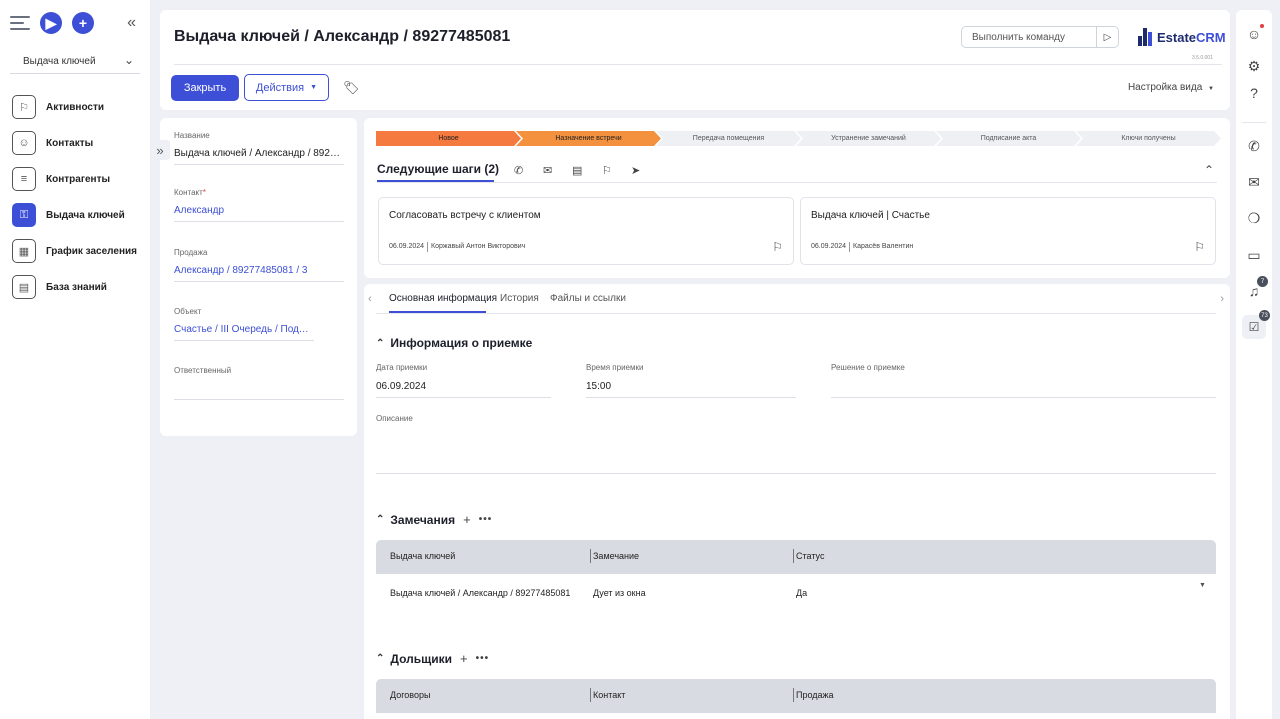 The height and width of the screenshot is (719, 1280). I want to click on version-label: 3.5.0.001, so click(1202, 58).